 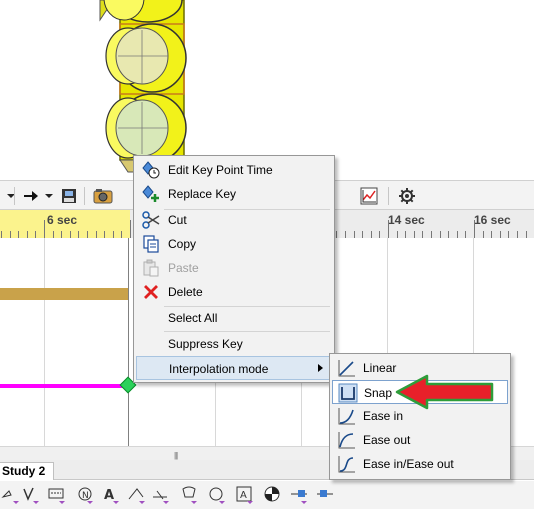 What do you see at coordinates (11, 495) in the screenshot?
I see `motor-icon` at bounding box center [11, 495].